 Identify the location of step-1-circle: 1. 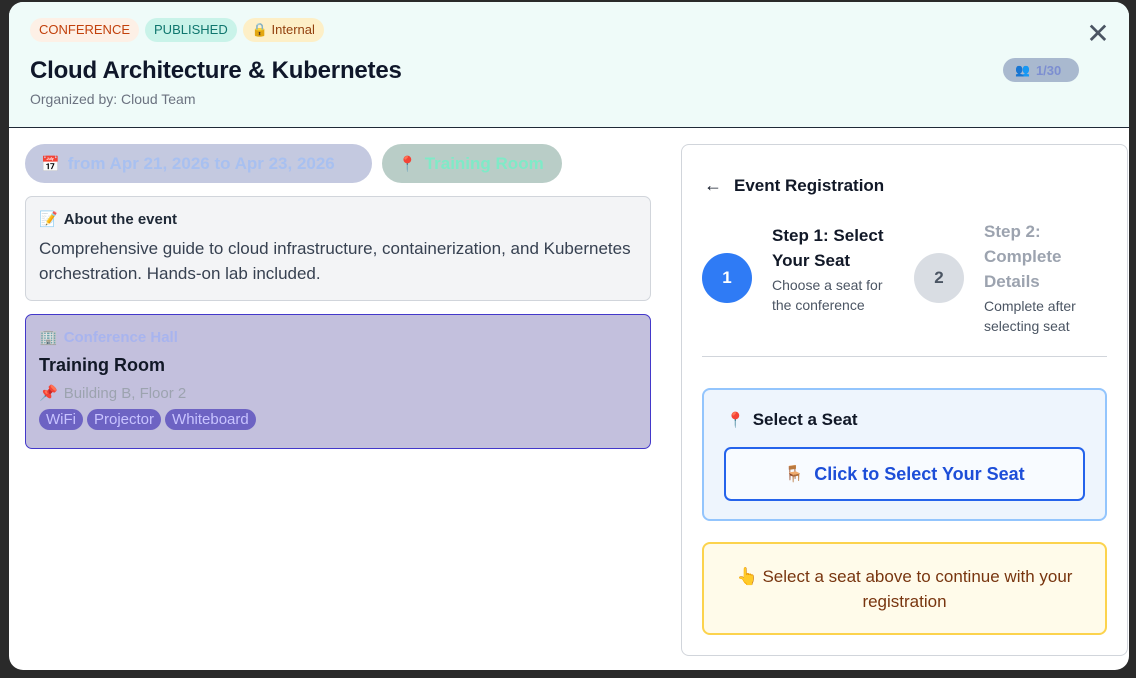
(727, 278).